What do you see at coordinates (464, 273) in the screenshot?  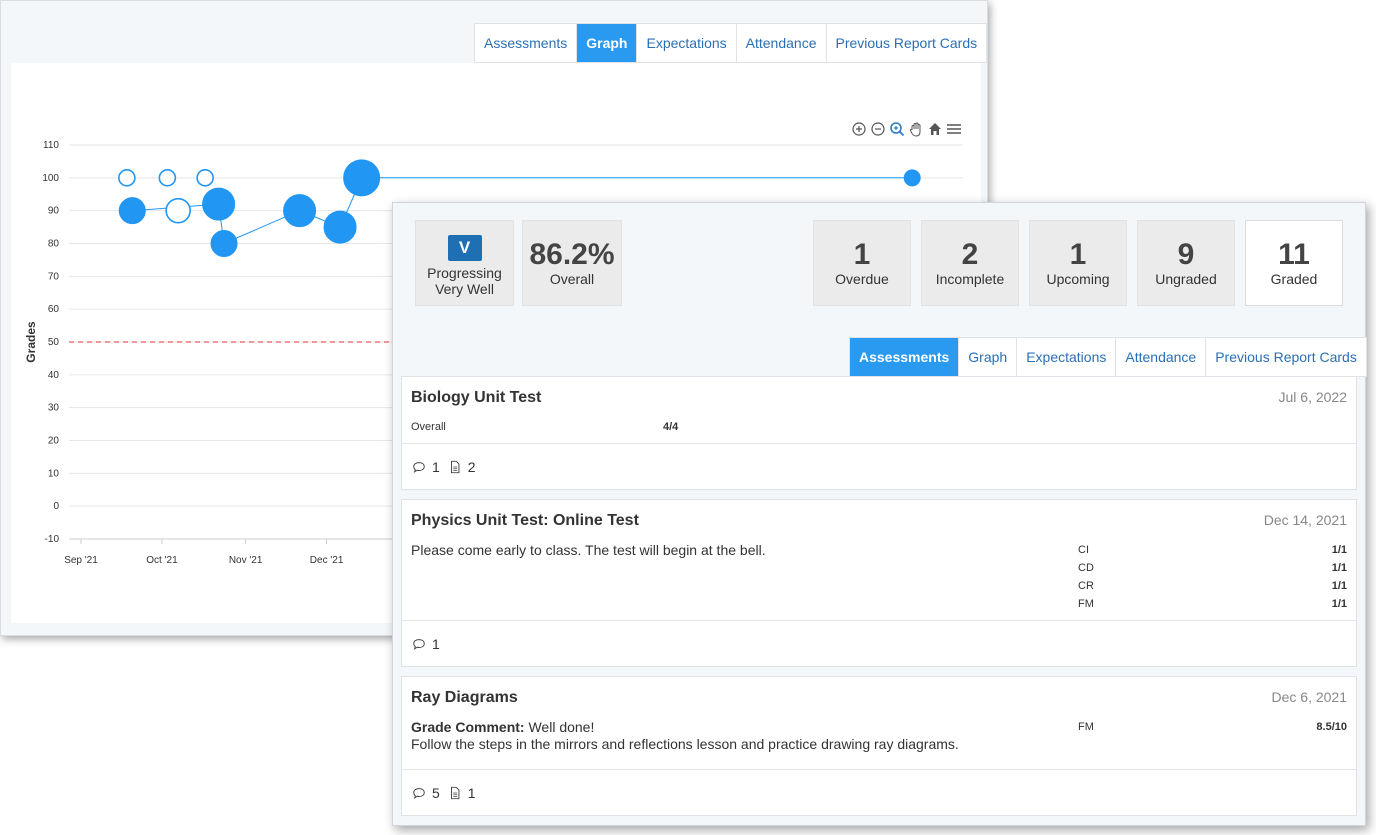 I see `progress-label-1: Progressing` at bounding box center [464, 273].